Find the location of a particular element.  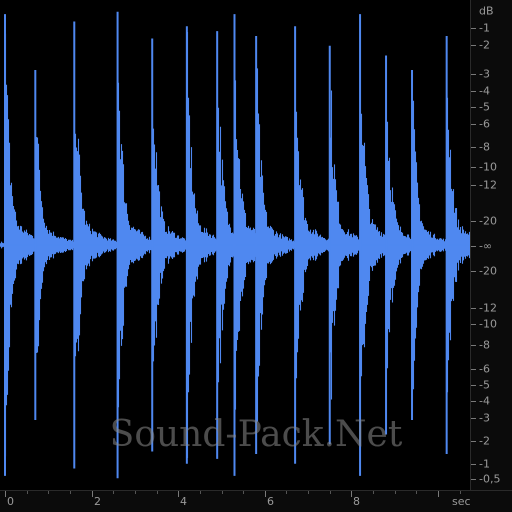

time-label: 0 is located at coordinates (10, 501).